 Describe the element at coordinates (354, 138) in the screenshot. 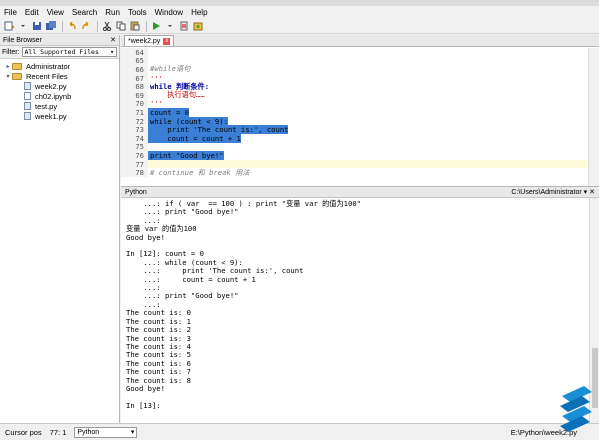

I see `code-line: 74 count = count + 1` at that location.